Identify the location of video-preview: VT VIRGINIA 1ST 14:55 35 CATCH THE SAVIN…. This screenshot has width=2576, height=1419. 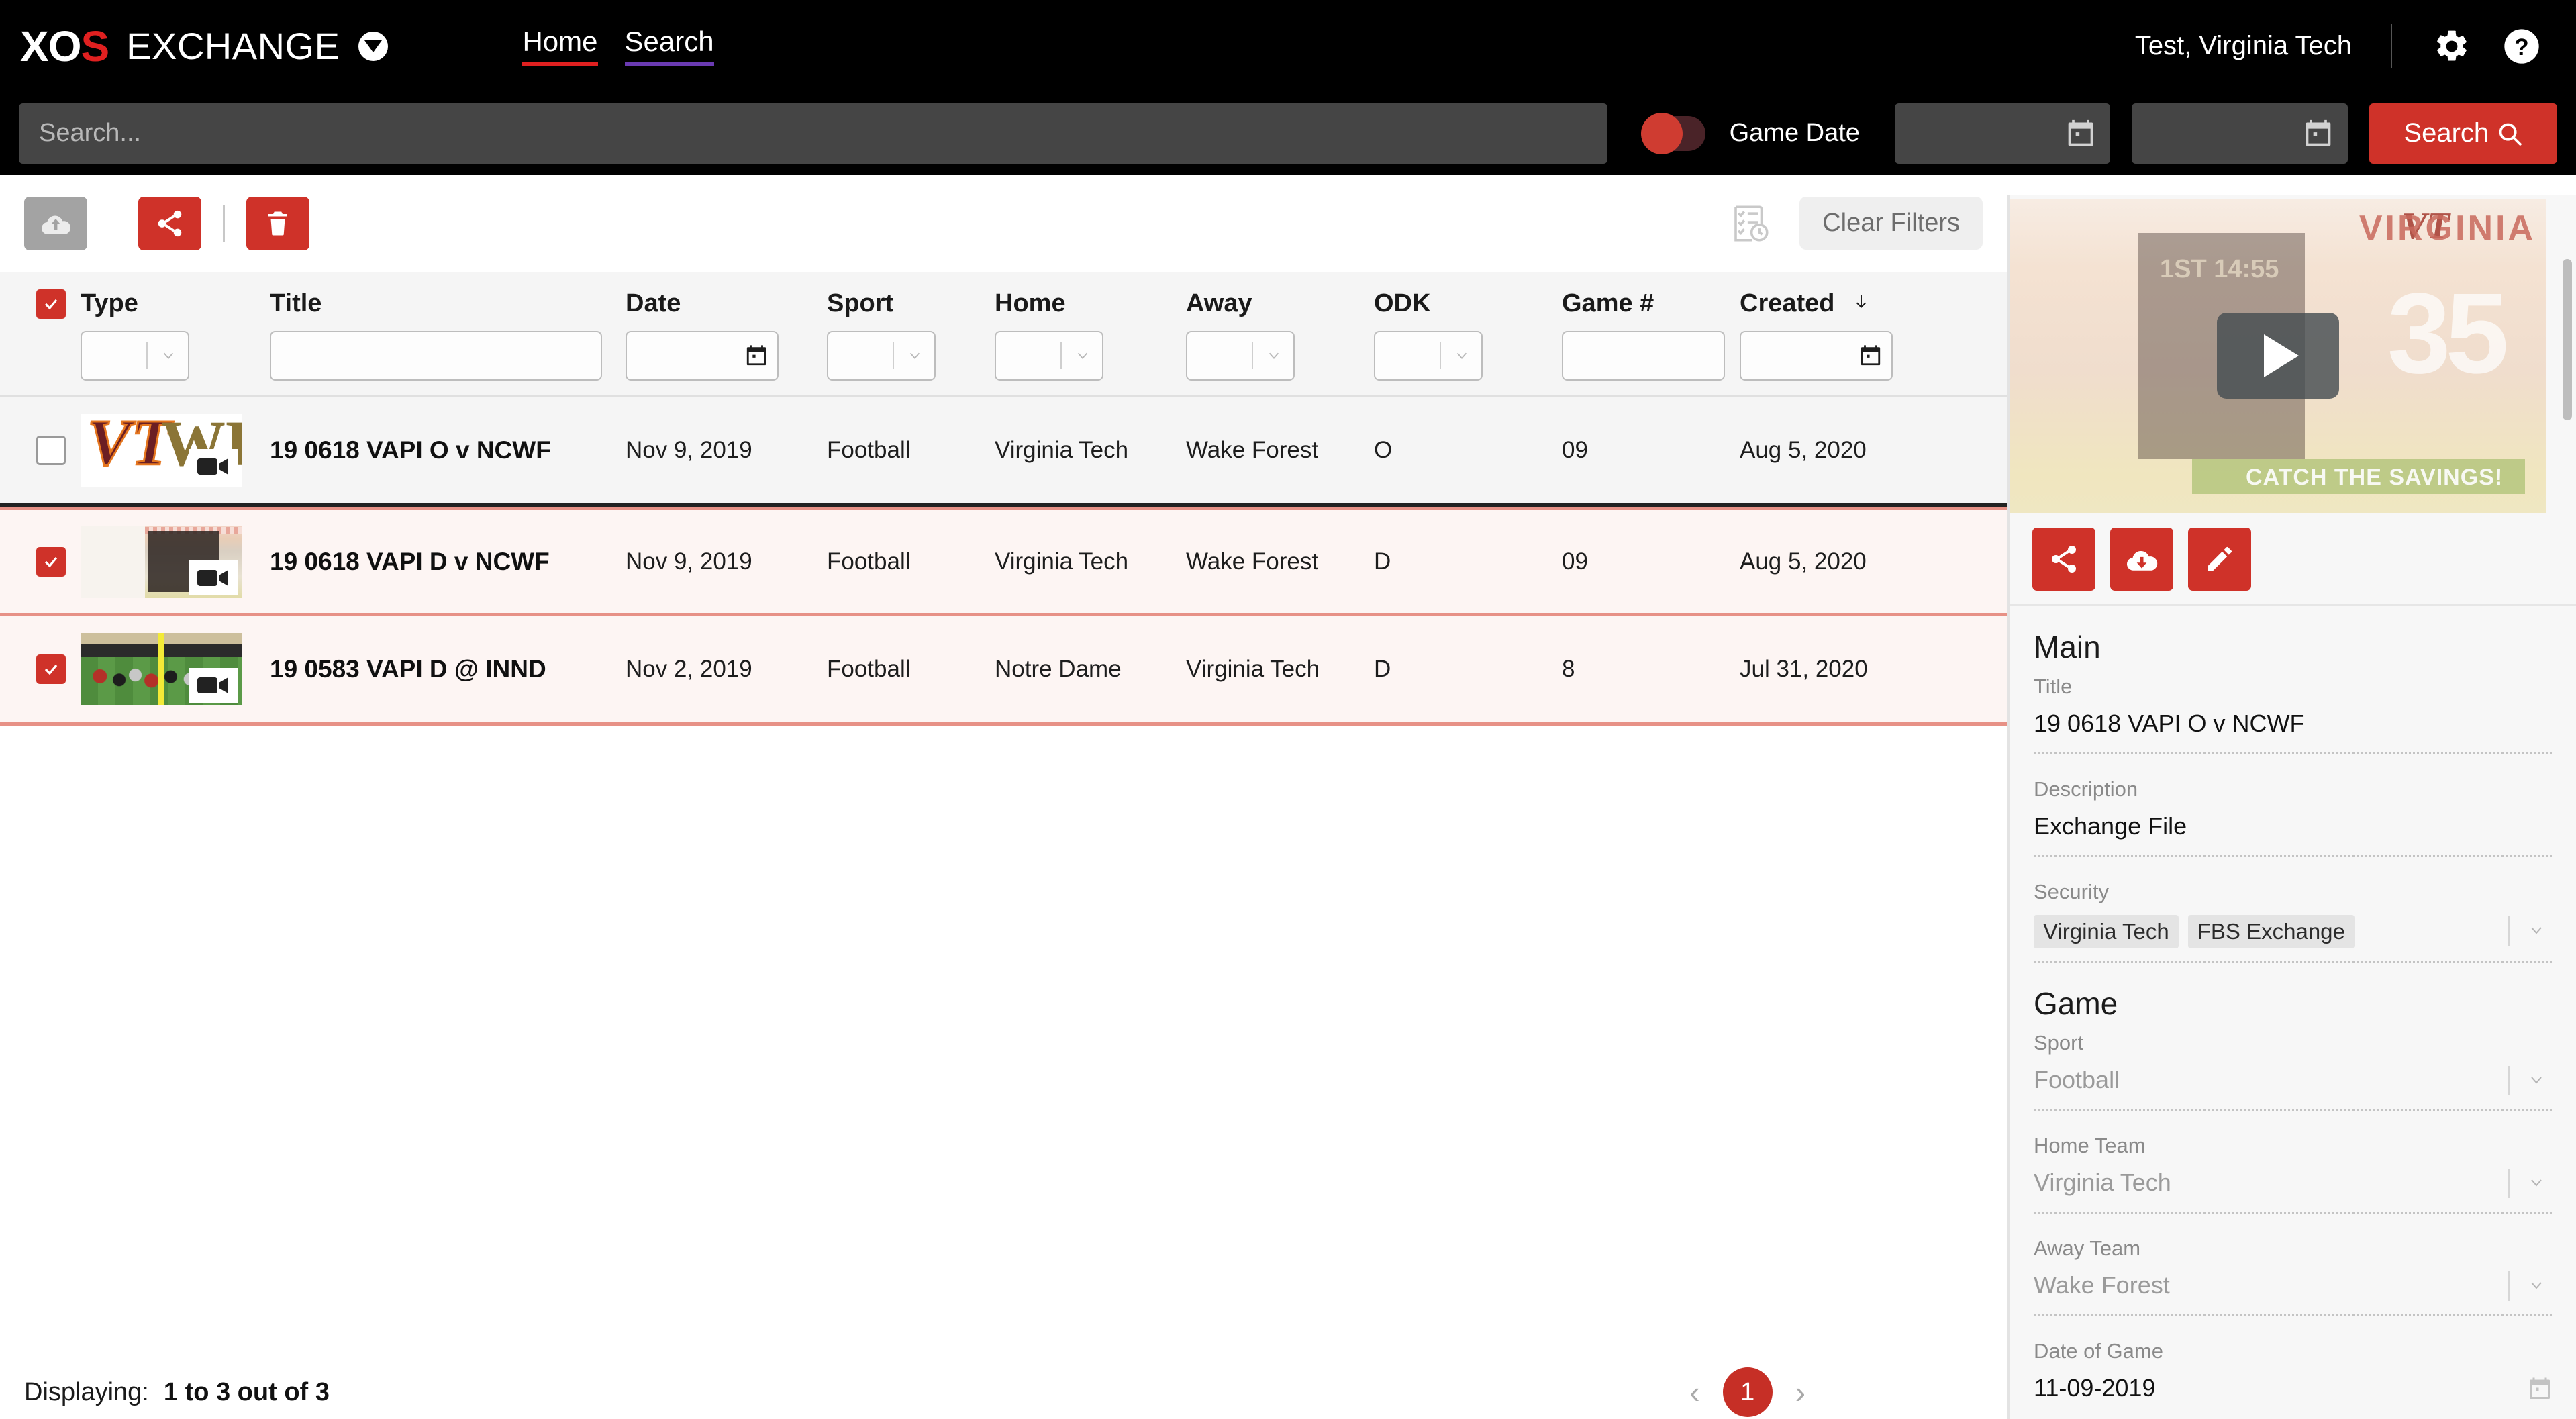
(2278, 356).